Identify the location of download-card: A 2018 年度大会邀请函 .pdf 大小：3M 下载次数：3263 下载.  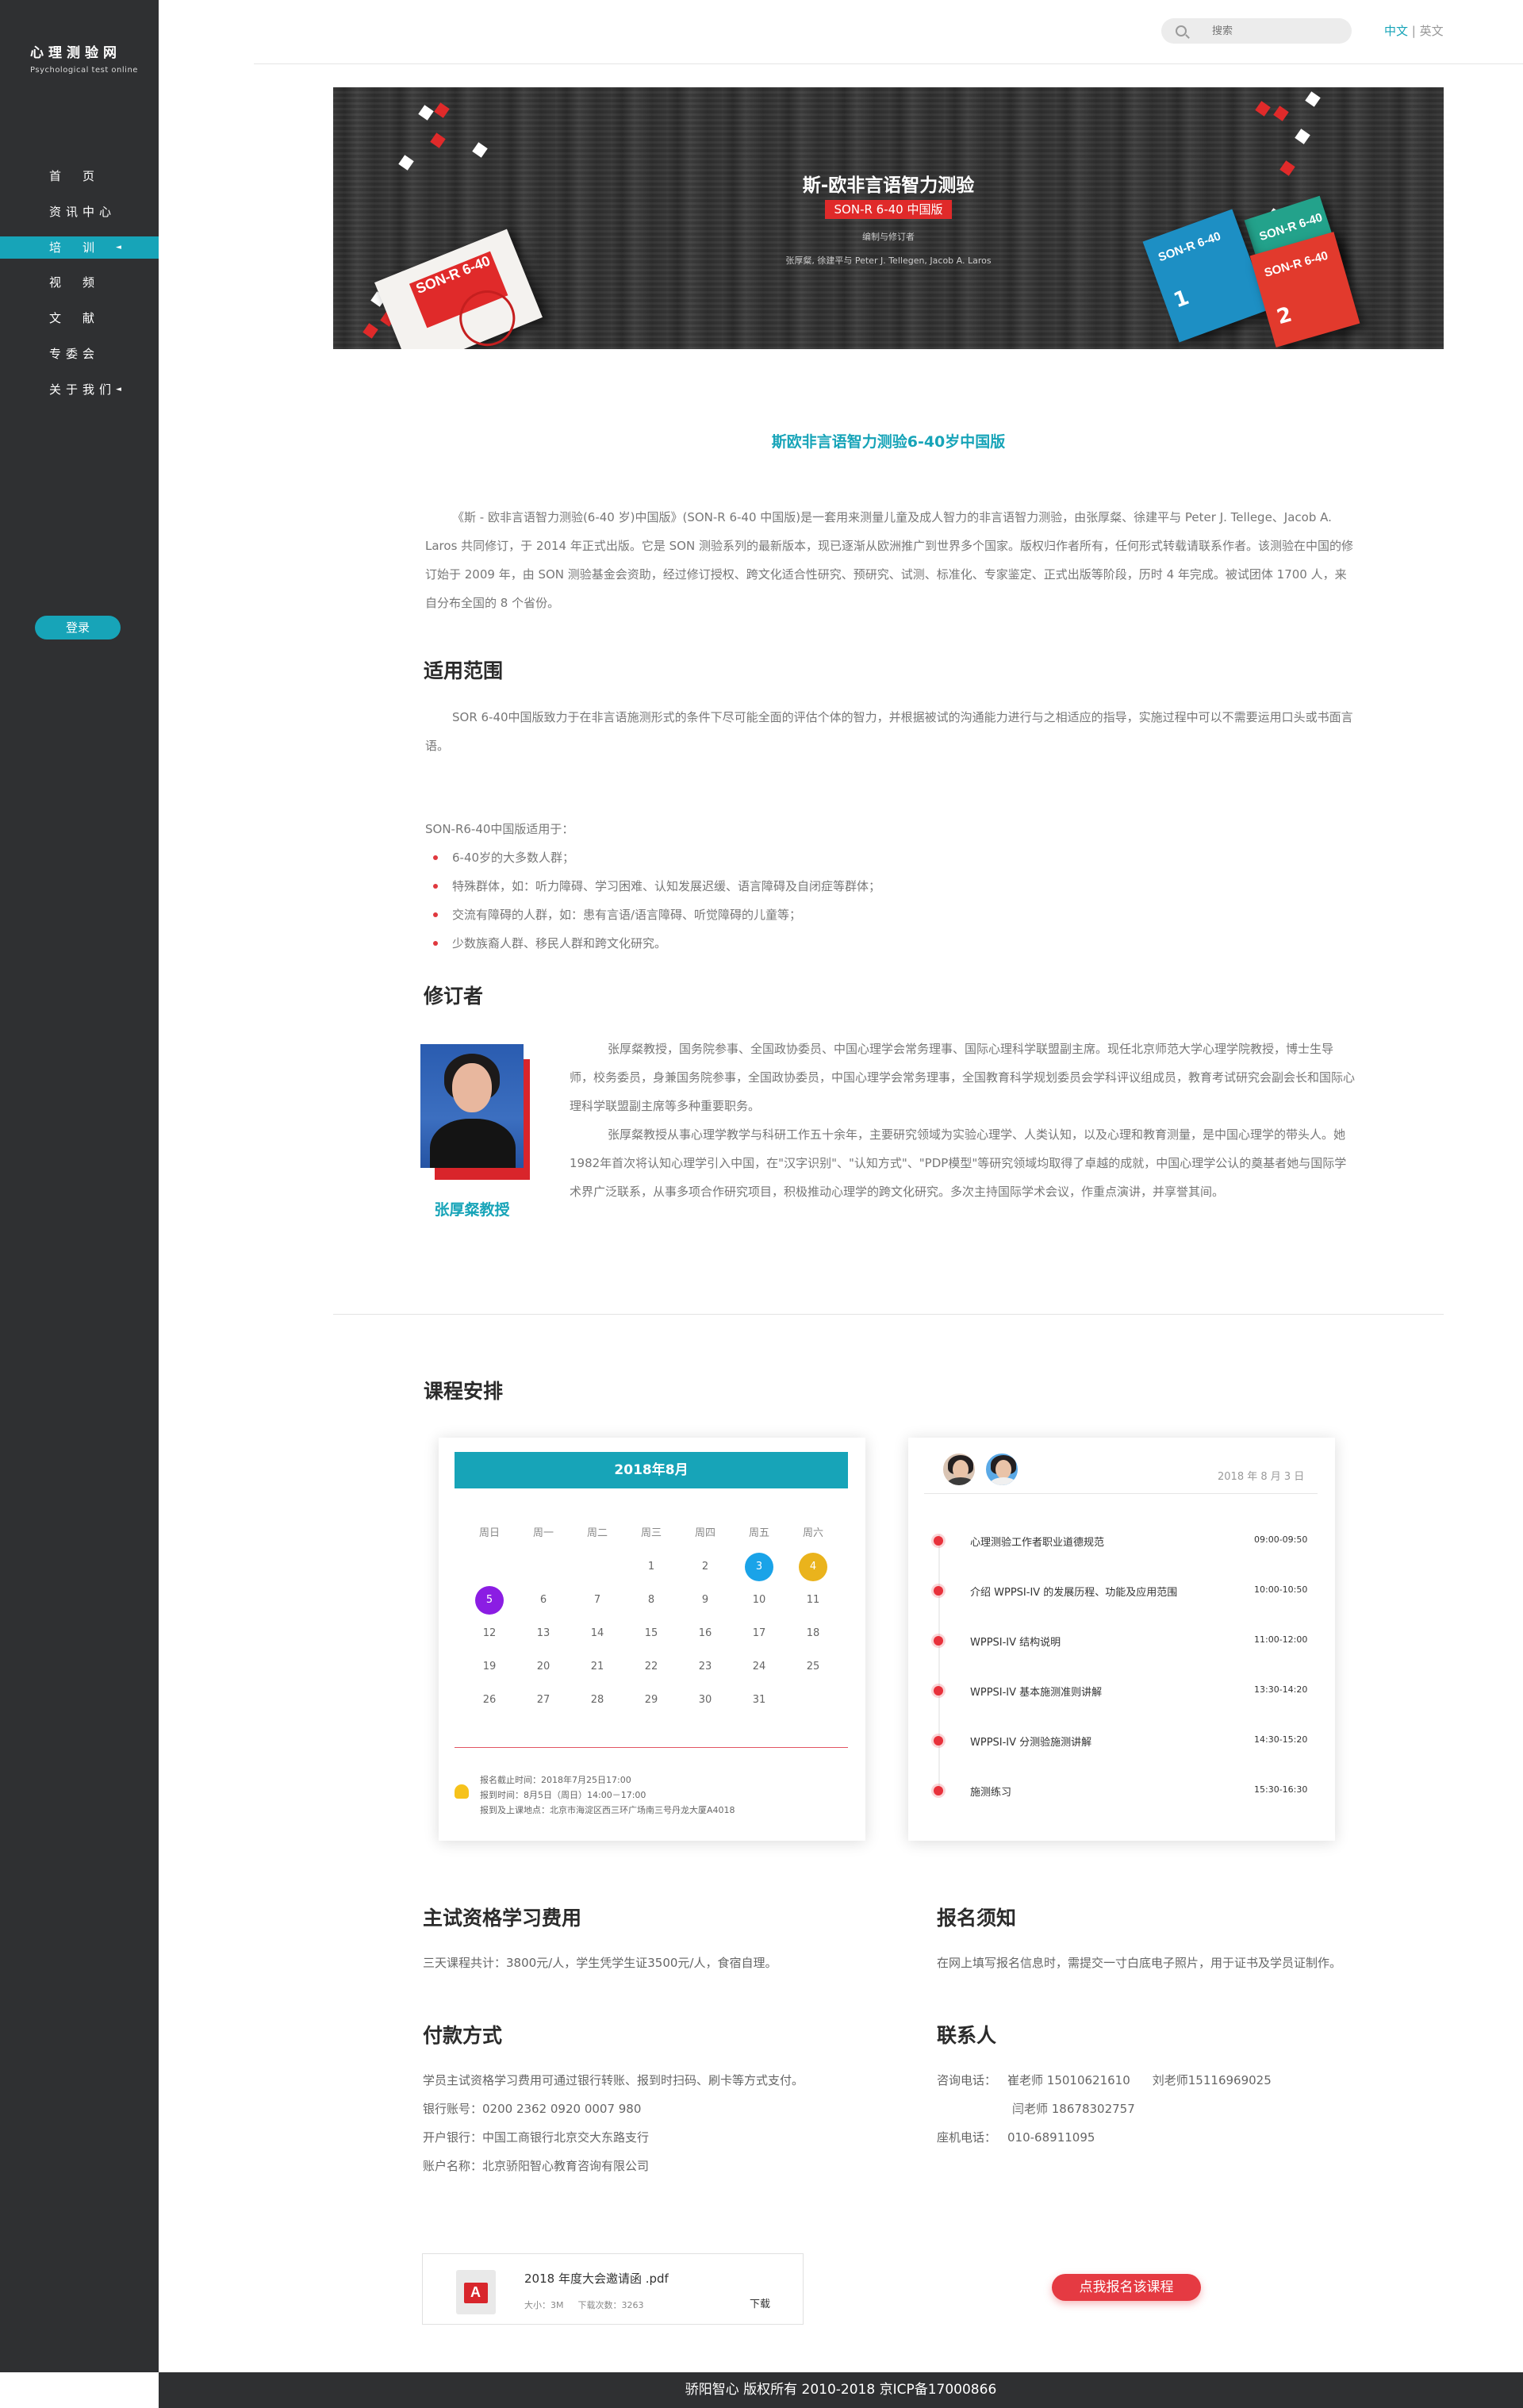
(613, 2289).